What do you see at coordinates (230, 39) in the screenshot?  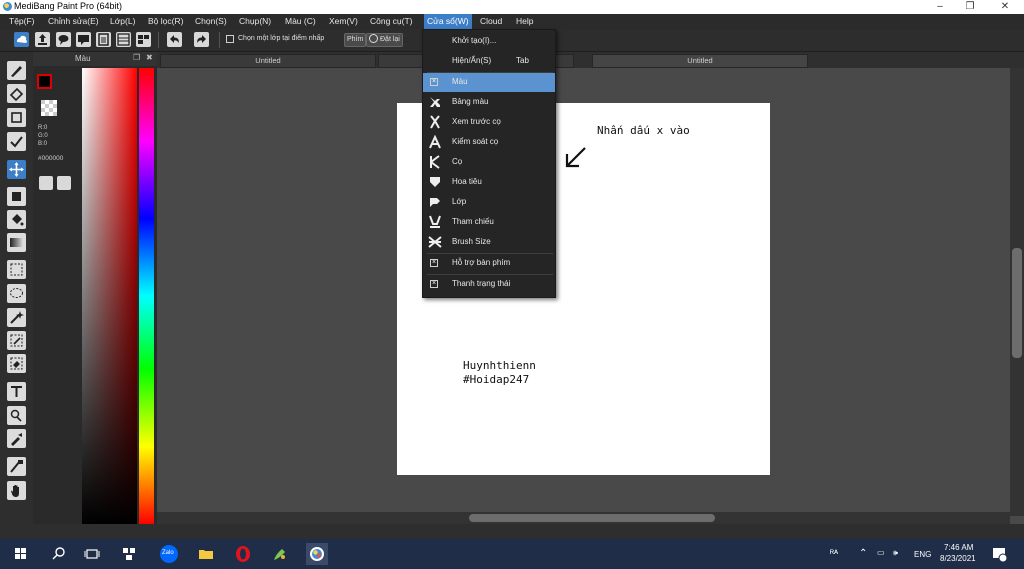 I see `select-layer-checkbox` at bounding box center [230, 39].